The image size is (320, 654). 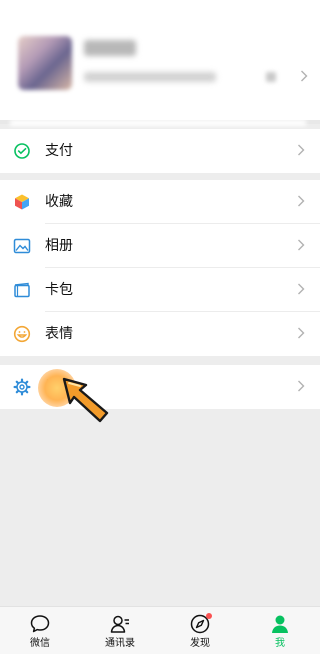 What do you see at coordinates (150, 77) in the screenshot?
I see `profile-id-blurred` at bounding box center [150, 77].